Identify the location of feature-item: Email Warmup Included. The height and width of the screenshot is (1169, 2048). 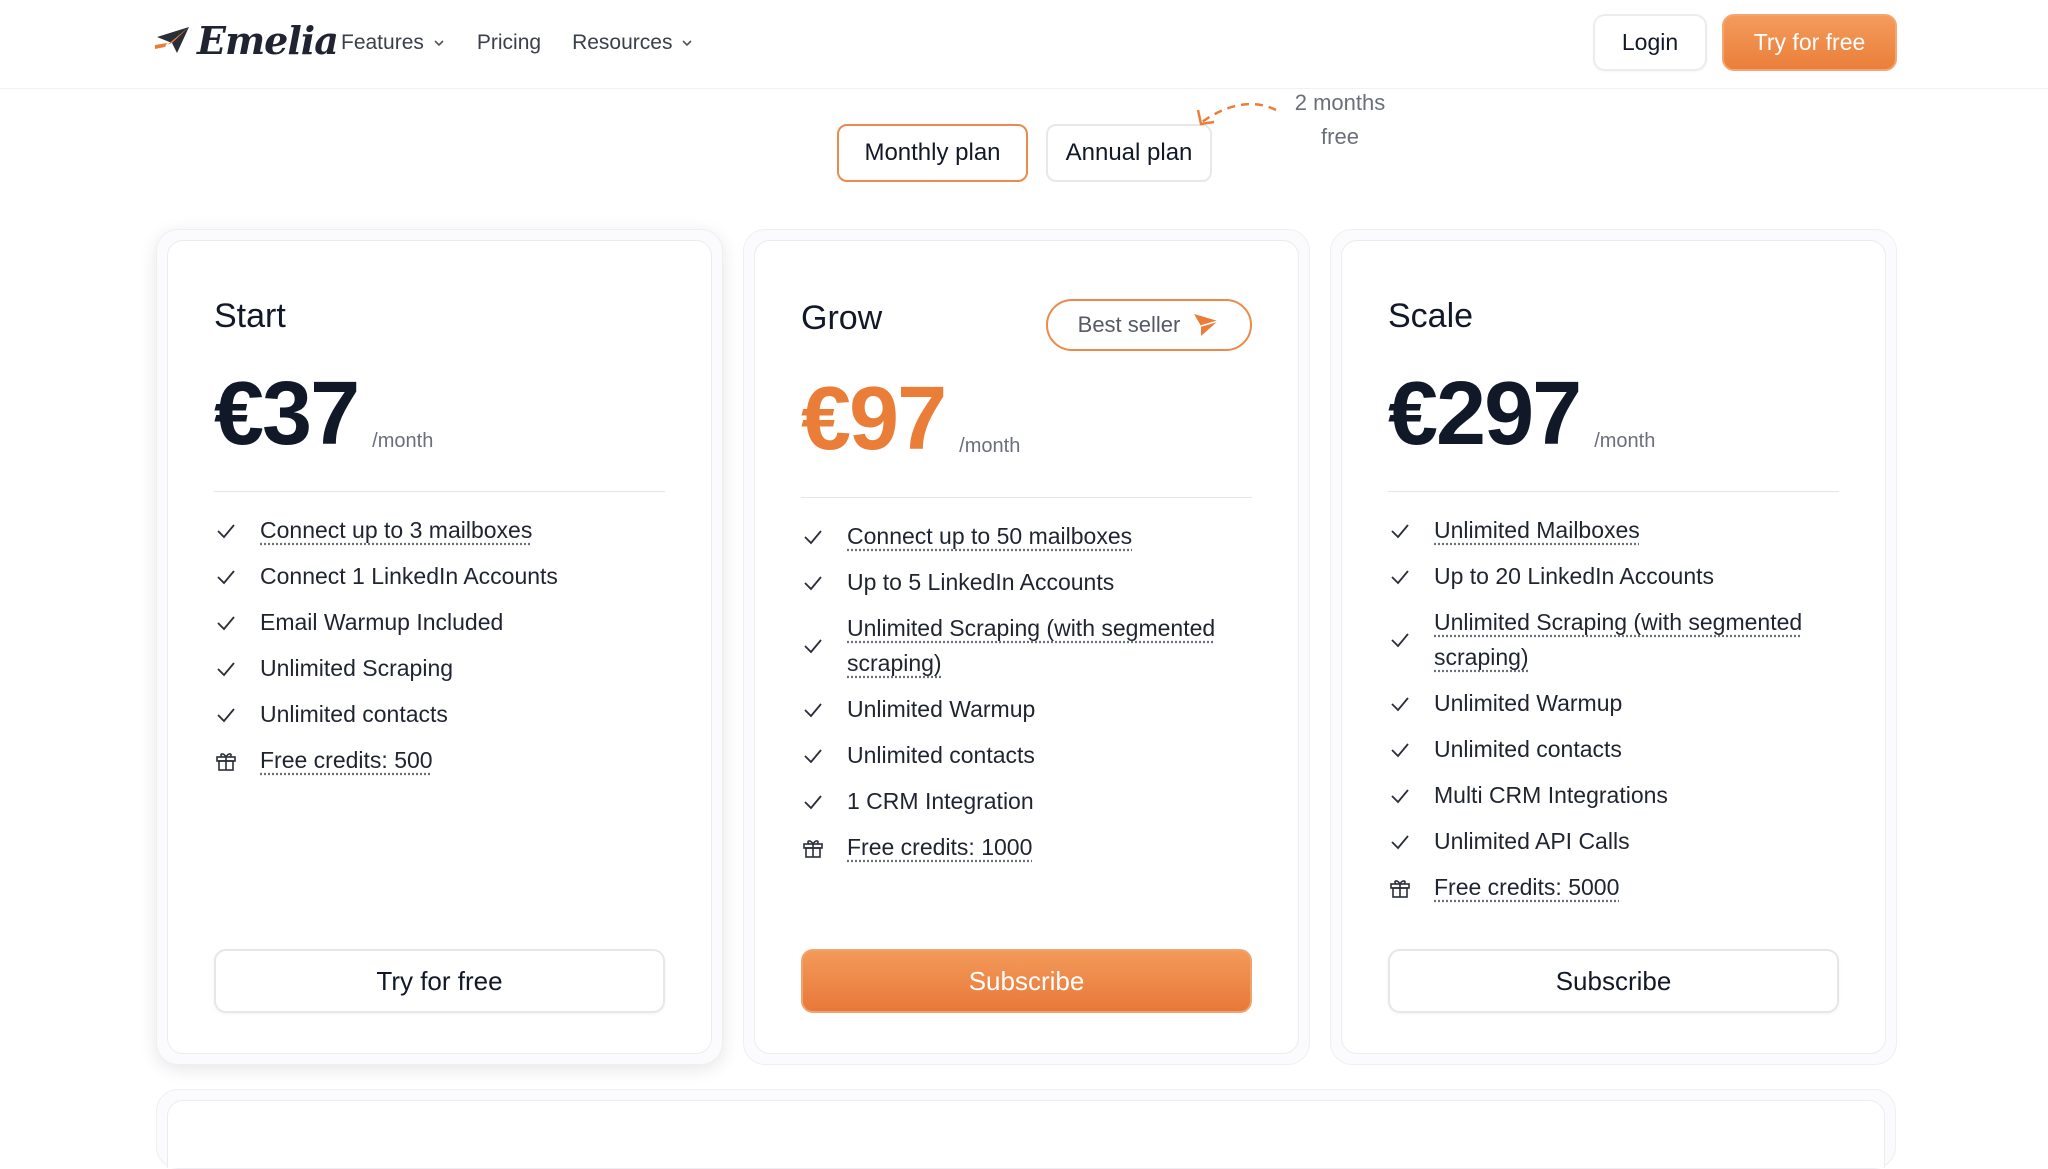
(439, 622).